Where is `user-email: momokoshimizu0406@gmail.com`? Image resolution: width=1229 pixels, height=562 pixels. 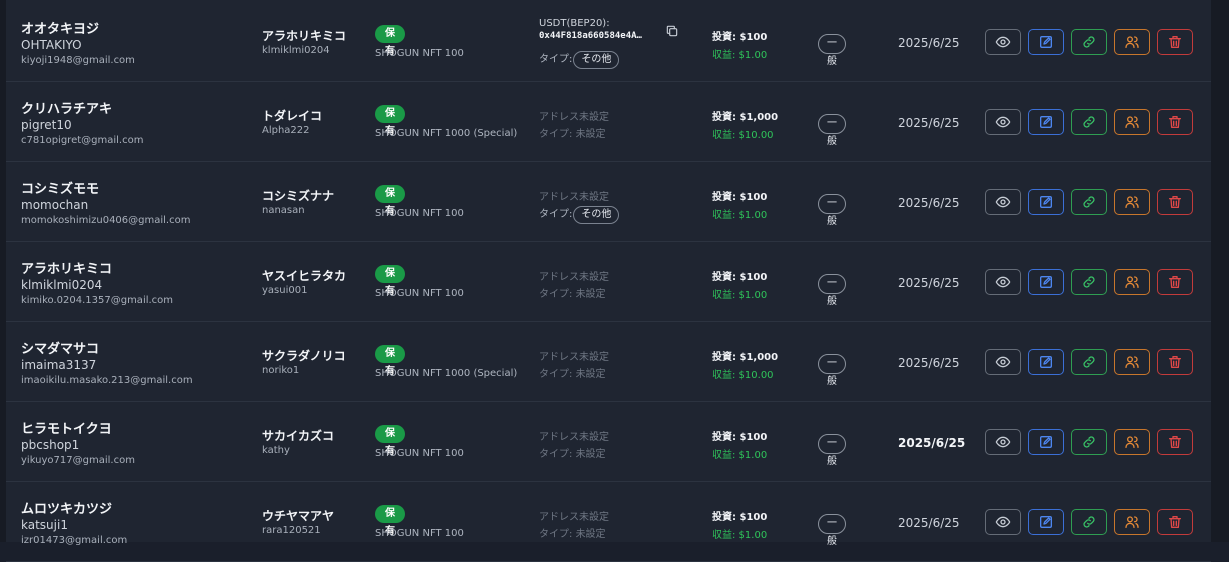
user-email: momokoshimizu0406@gmail.com is located at coordinates (106, 220).